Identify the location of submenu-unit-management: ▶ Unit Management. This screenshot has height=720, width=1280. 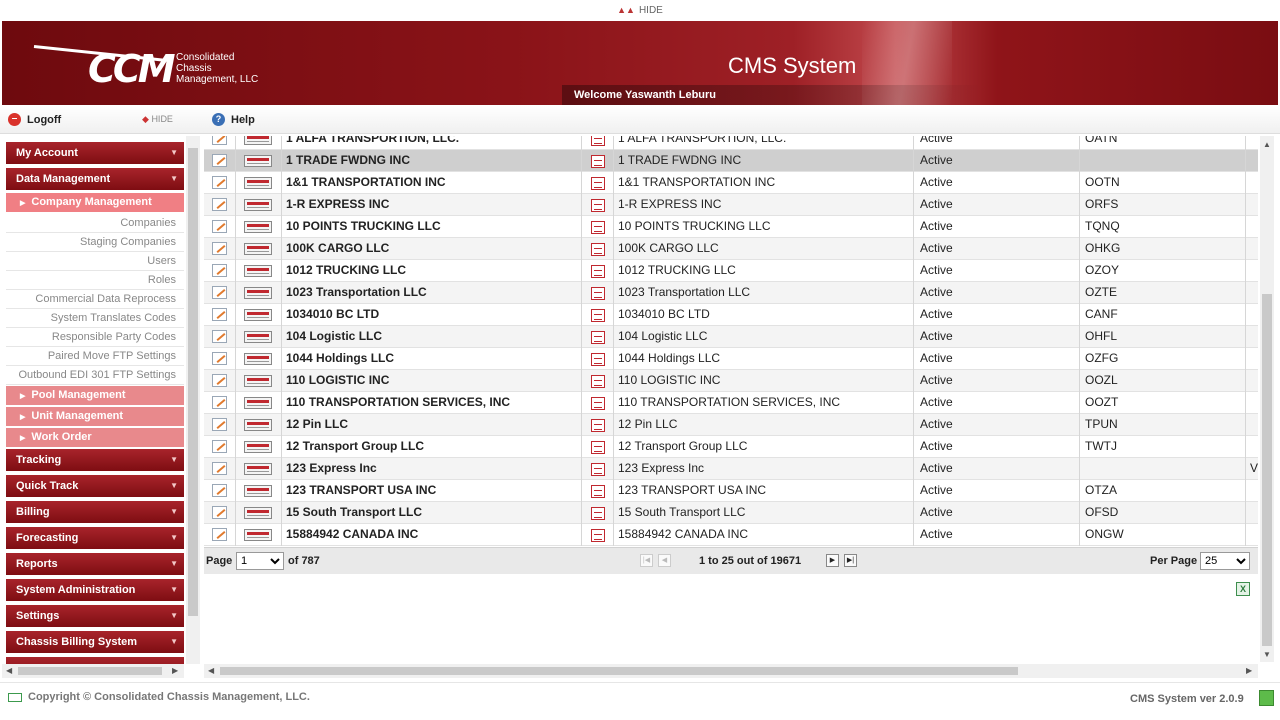
(95, 417).